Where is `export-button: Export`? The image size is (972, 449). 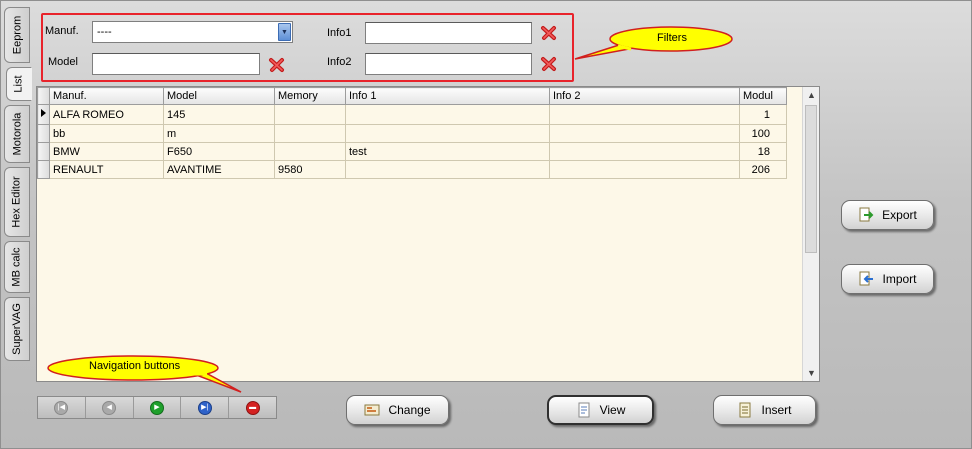 export-button: Export is located at coordinates (887, 215).